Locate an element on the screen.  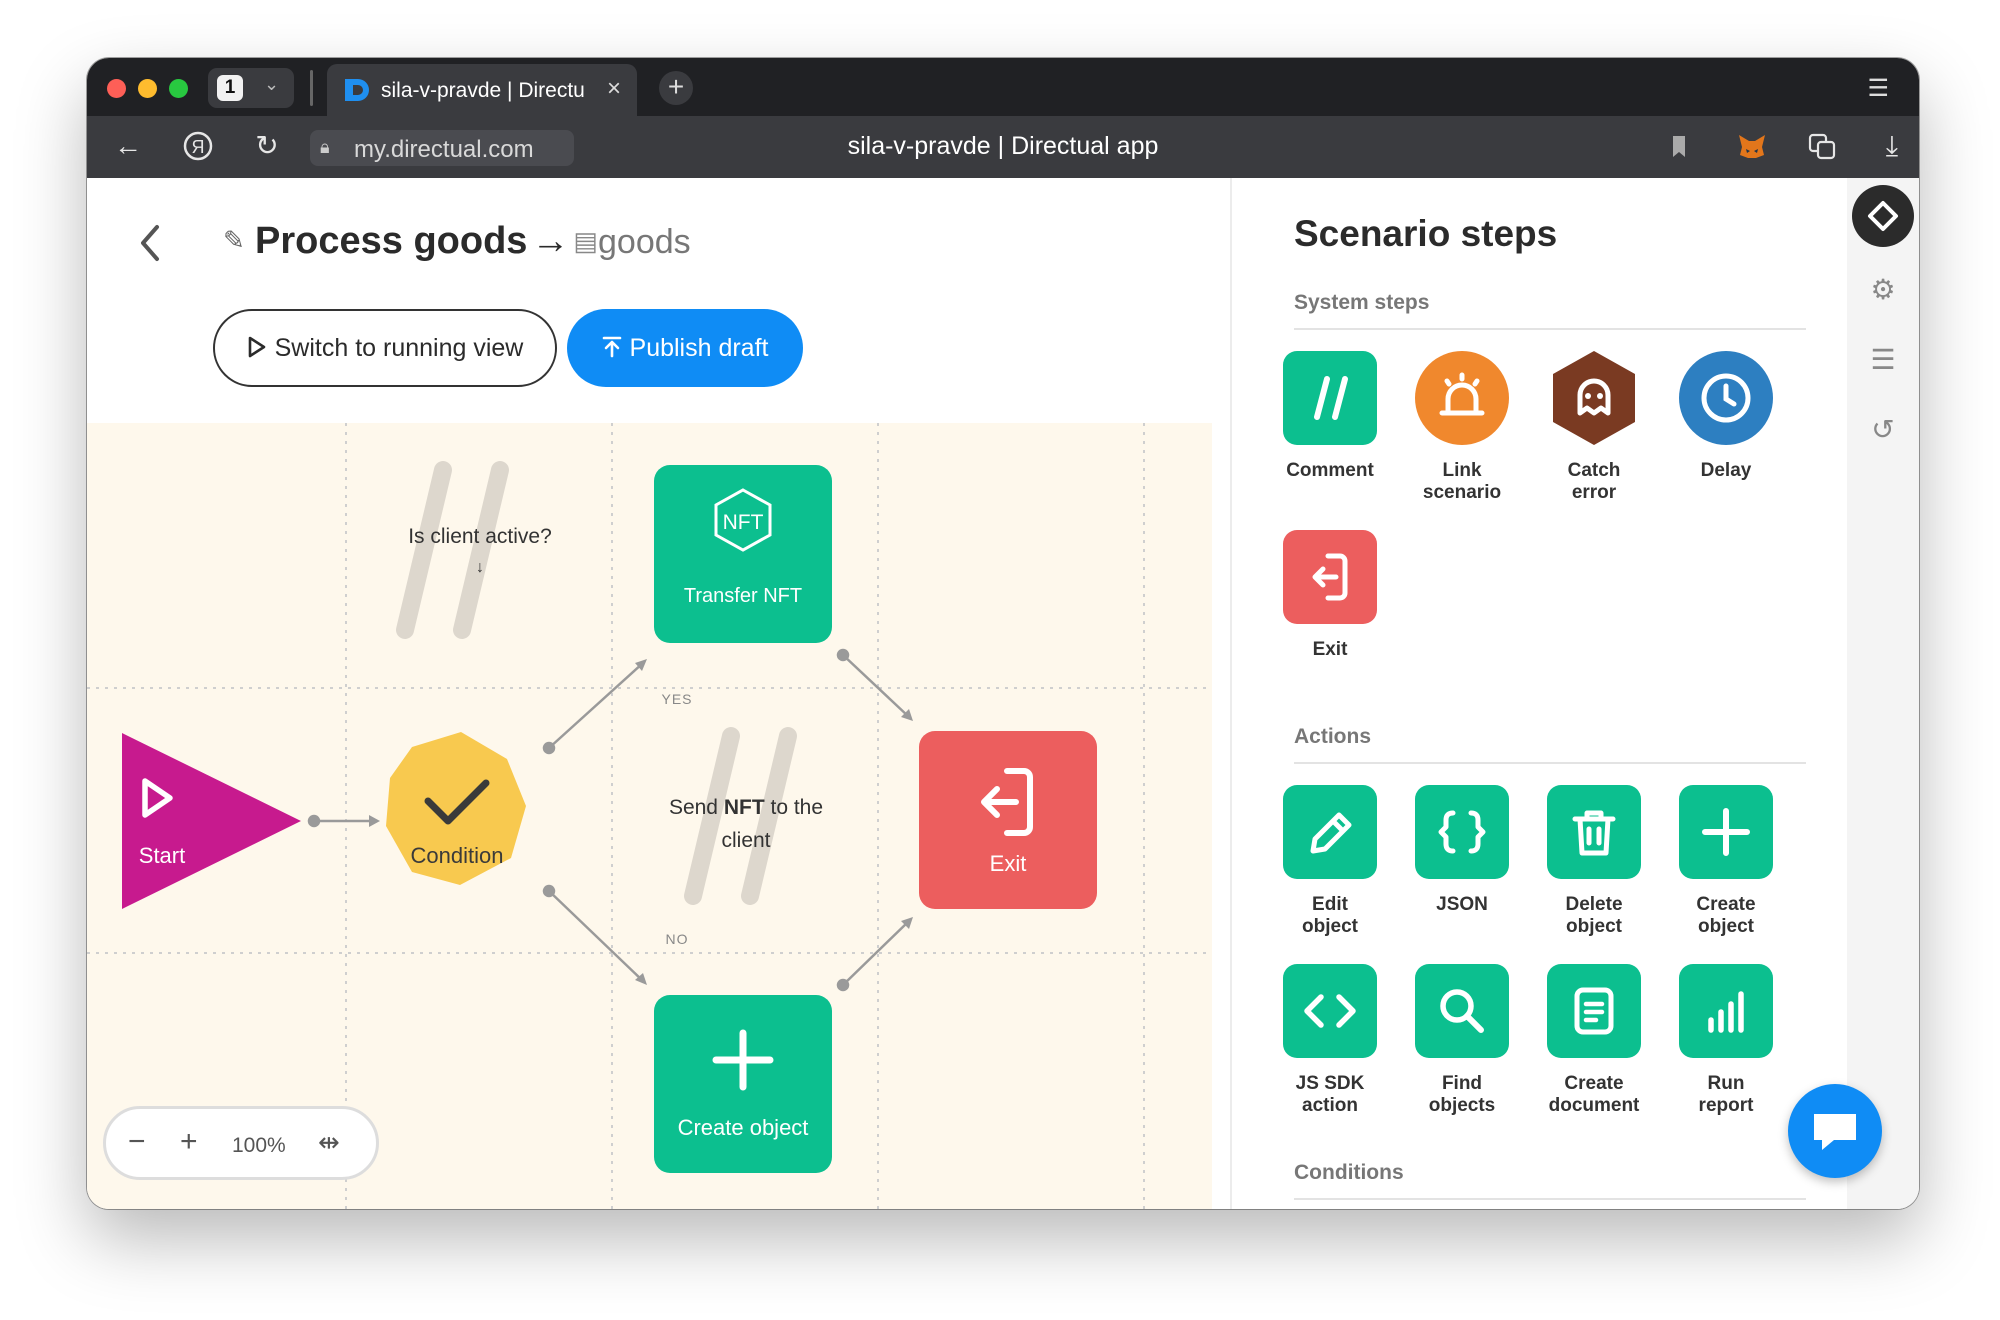
maximize-window-button is located at coordinates (178, 88).